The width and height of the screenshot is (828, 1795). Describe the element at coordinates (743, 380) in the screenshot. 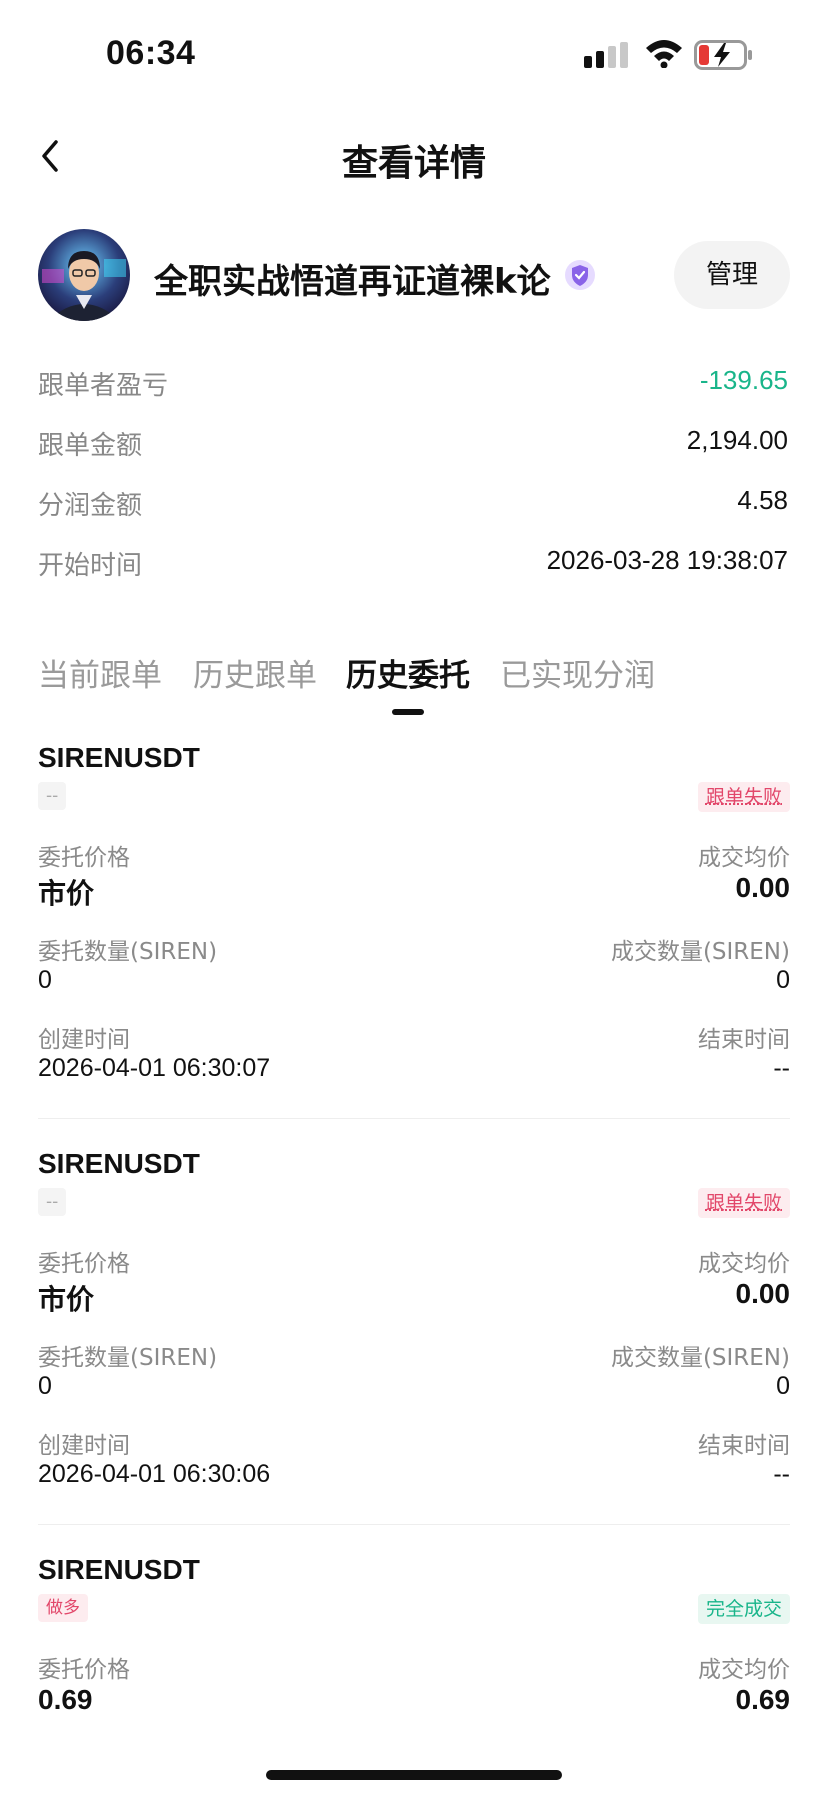

I see `stat-value-pnl: -139.65` at that location.